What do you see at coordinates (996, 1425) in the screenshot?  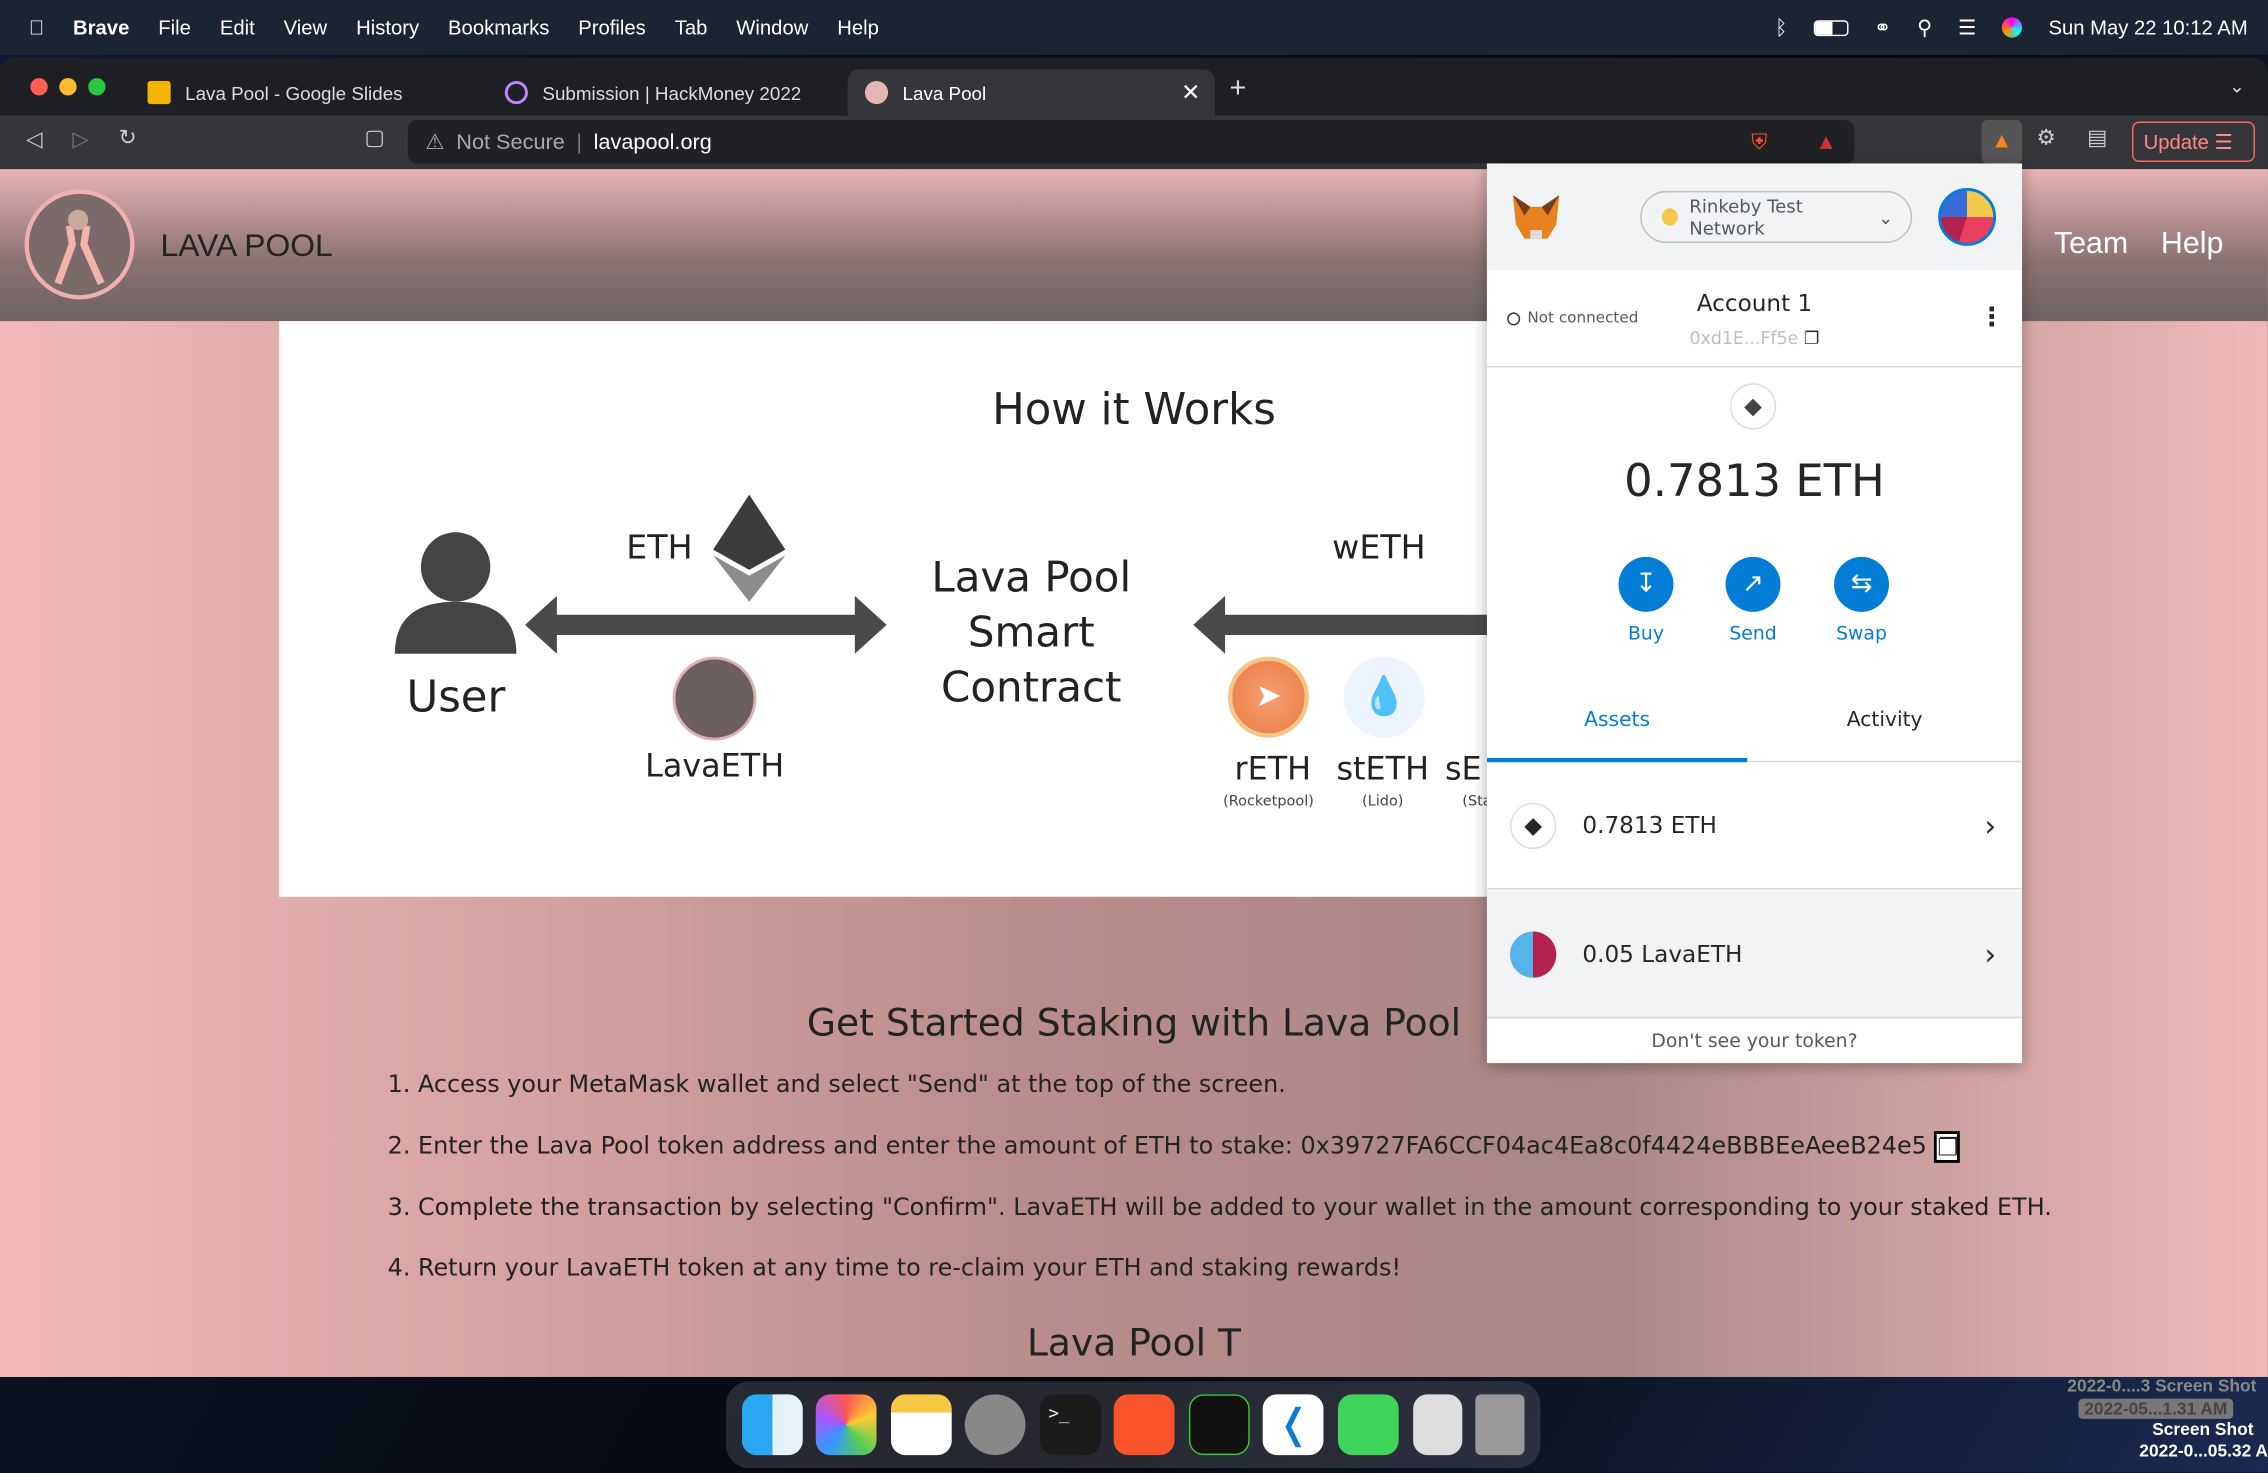 I see `system-preferences-icon` at bounding box center [996, 1425].